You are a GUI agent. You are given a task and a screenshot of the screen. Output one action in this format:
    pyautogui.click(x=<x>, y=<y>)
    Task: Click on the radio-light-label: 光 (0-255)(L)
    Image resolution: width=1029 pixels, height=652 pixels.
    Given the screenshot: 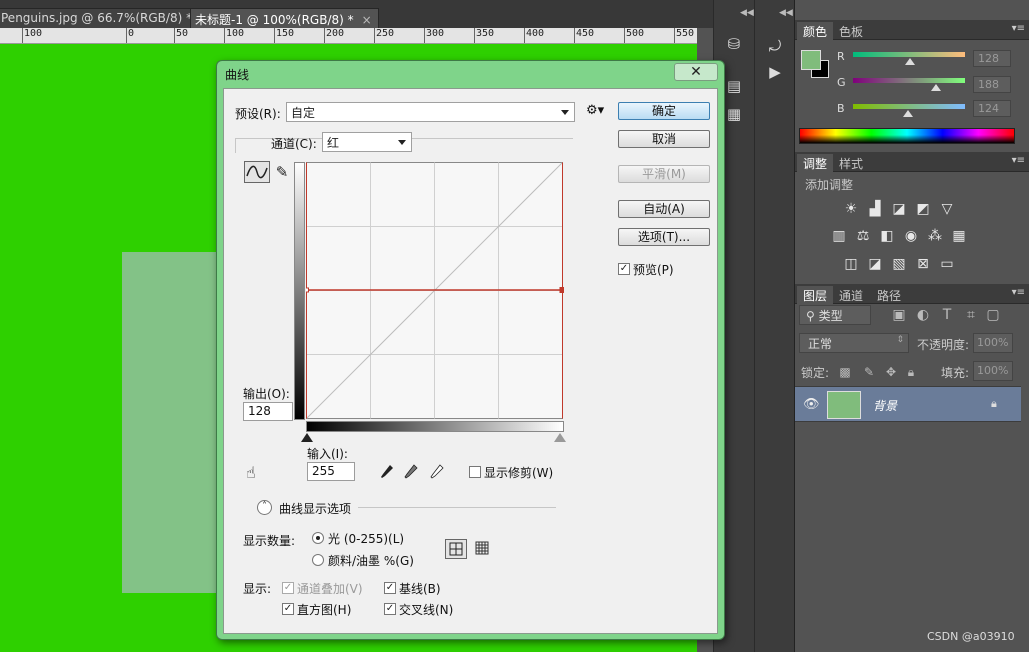 What is the action you would take?
    pyautogui.click(x=366, y=539)
    